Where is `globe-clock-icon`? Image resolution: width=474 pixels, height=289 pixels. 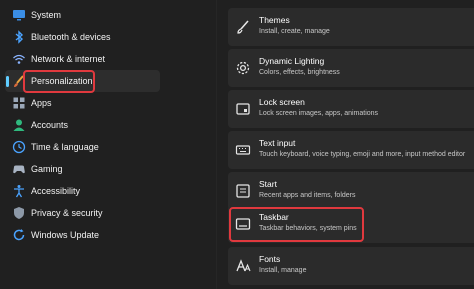
globe-clock-icon is located at coordinates (19, 147).